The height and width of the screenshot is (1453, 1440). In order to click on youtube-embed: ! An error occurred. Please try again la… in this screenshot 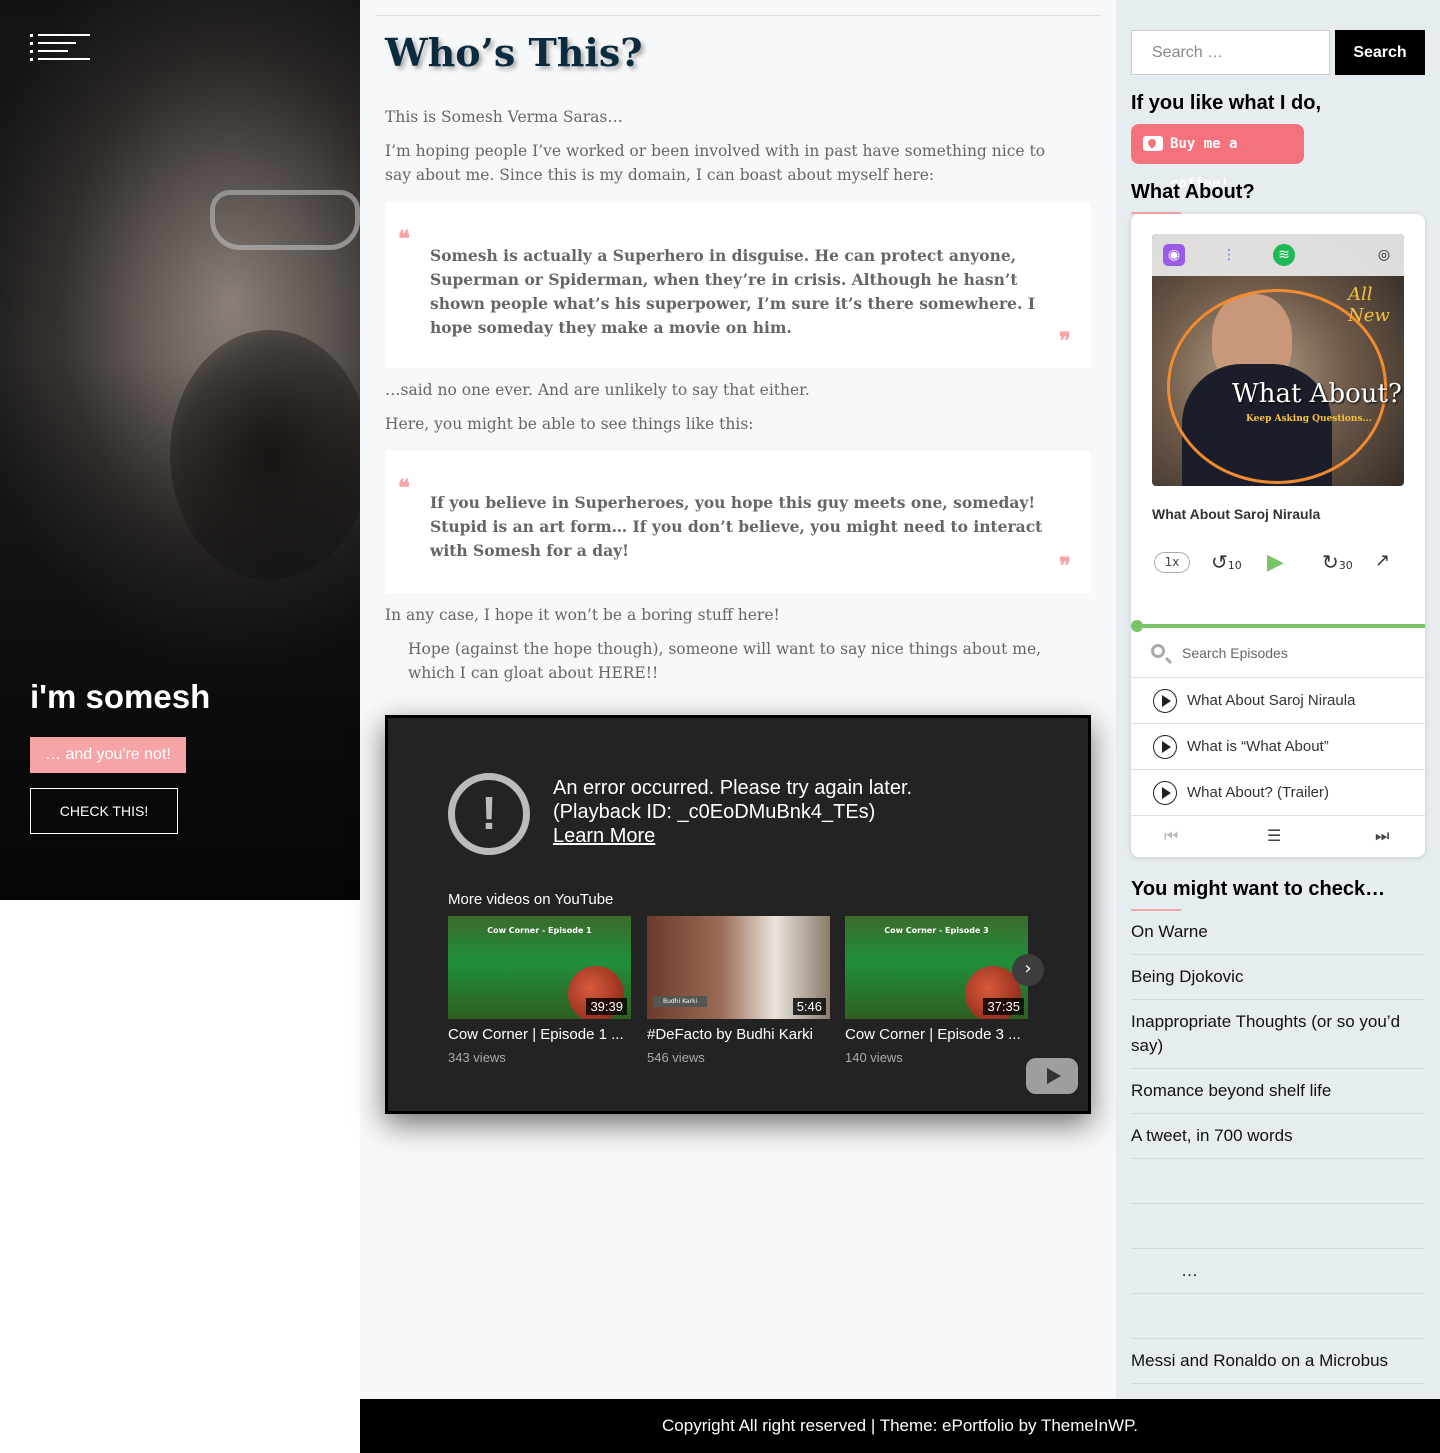, I will do `click(738, 914)`.